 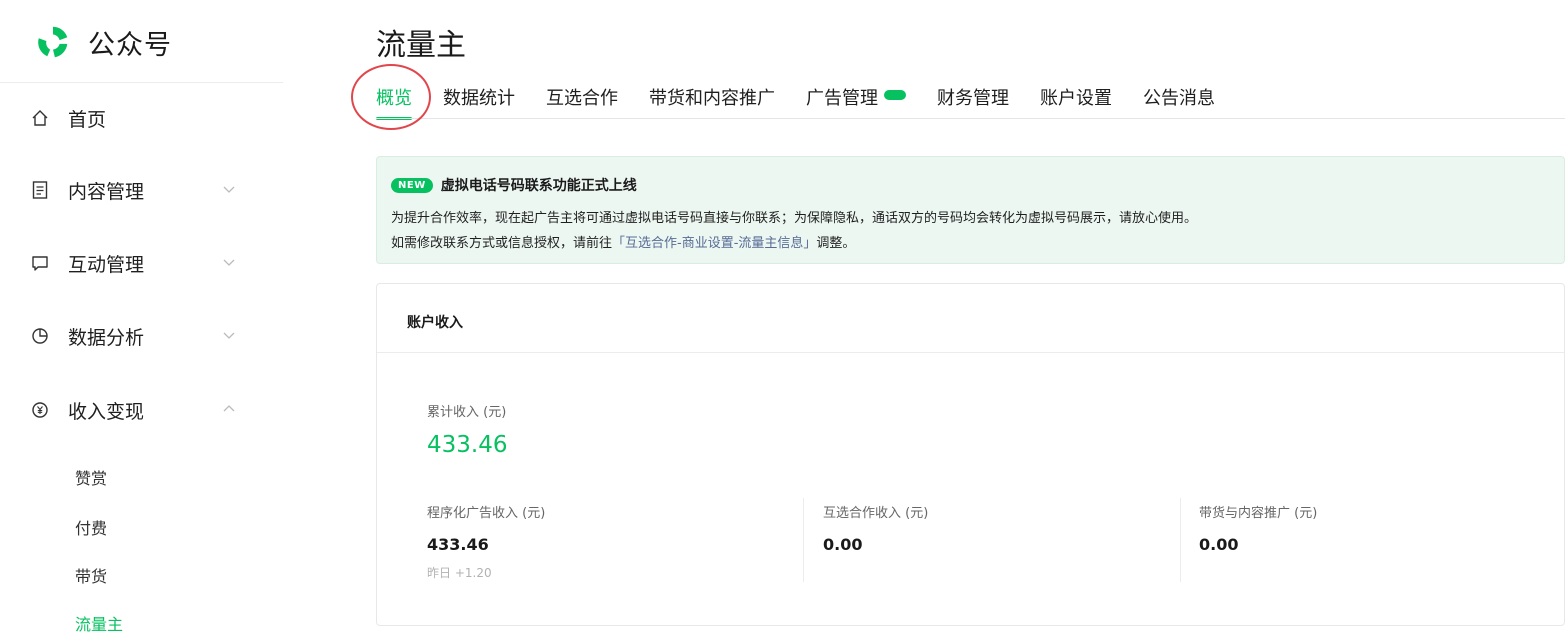 I want to click on pie-chart-icon, so click(x=40, y=336).